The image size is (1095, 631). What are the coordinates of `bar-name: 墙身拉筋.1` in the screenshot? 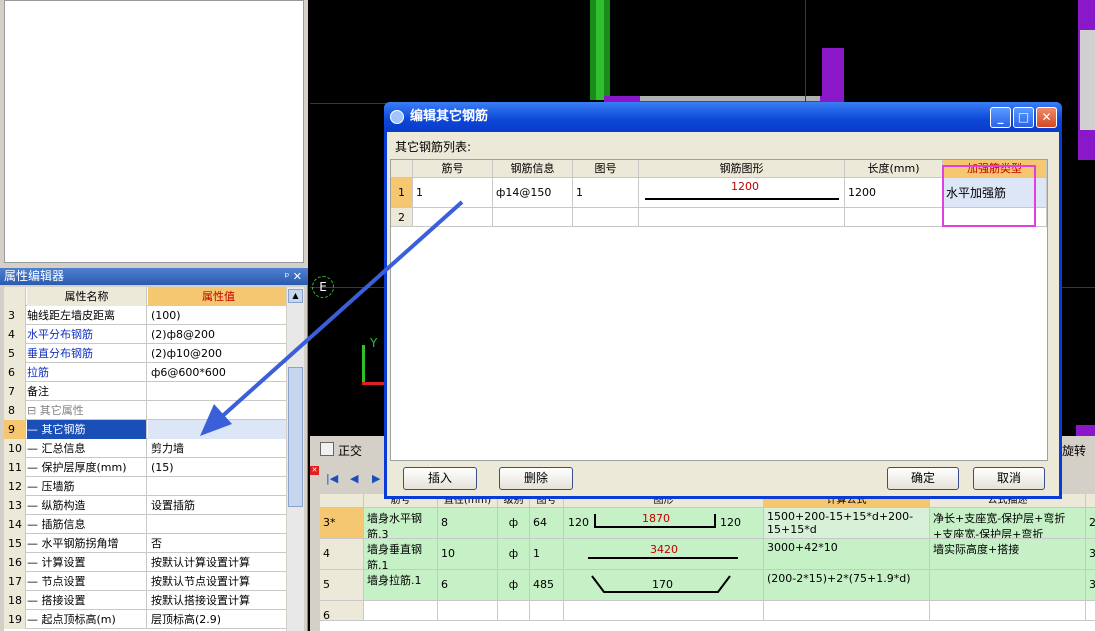 It's located at (401, 585).